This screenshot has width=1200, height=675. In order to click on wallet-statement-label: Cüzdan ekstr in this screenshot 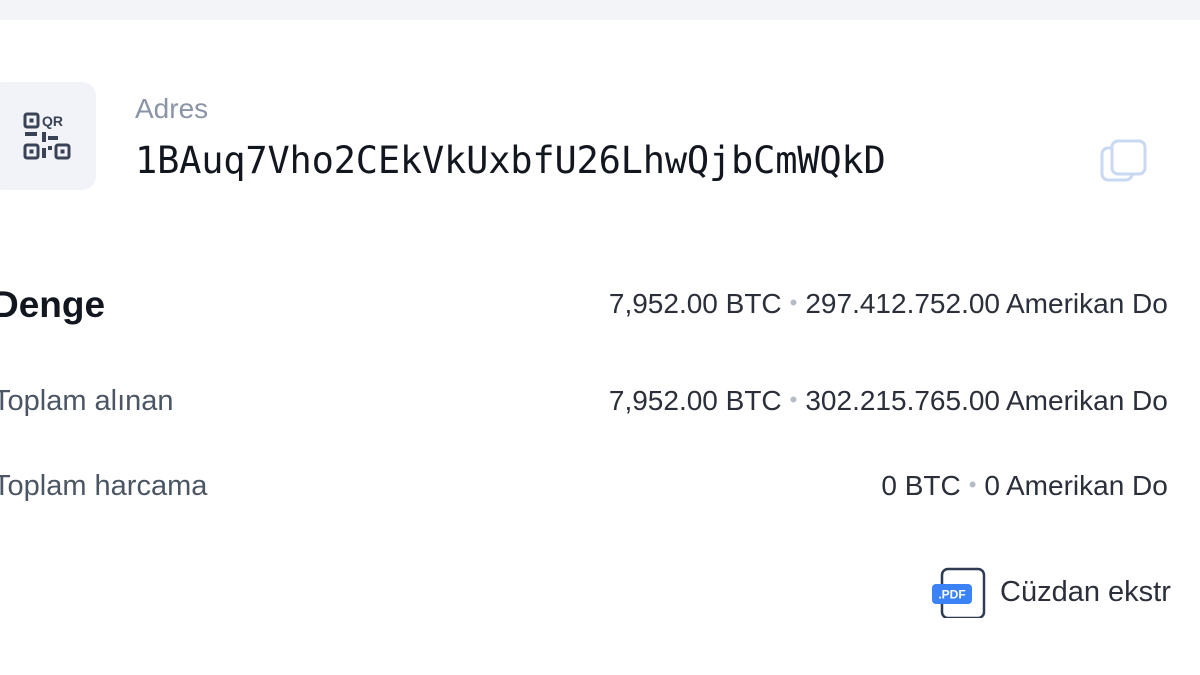, I will do `click(1085, 592)`.